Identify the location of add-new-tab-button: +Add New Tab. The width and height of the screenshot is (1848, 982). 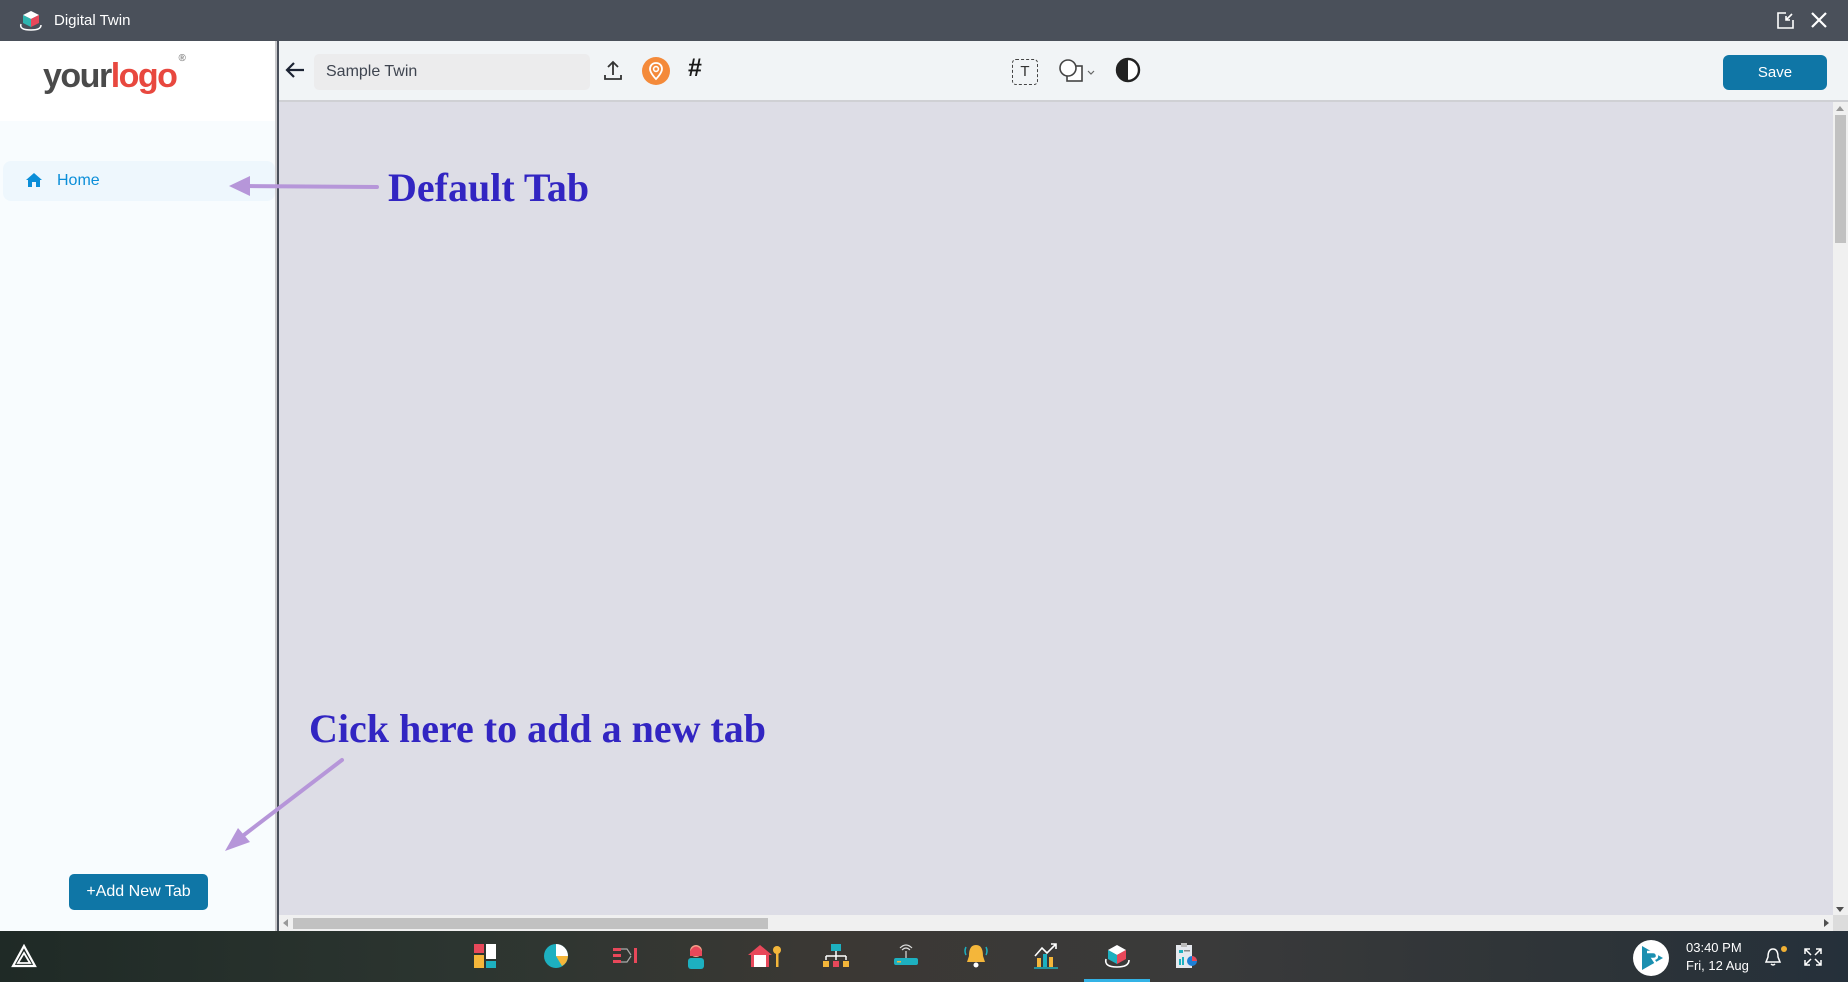
(138, 892).